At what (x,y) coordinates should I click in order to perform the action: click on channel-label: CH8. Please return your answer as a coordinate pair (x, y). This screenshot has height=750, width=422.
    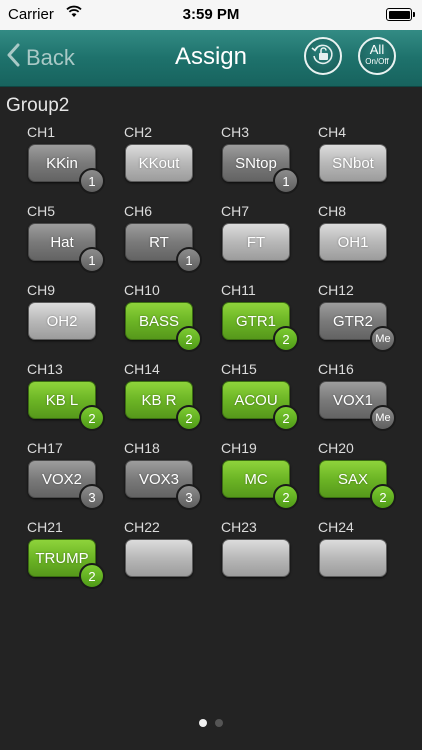
    Looking at the image, I should click on (332, 211).